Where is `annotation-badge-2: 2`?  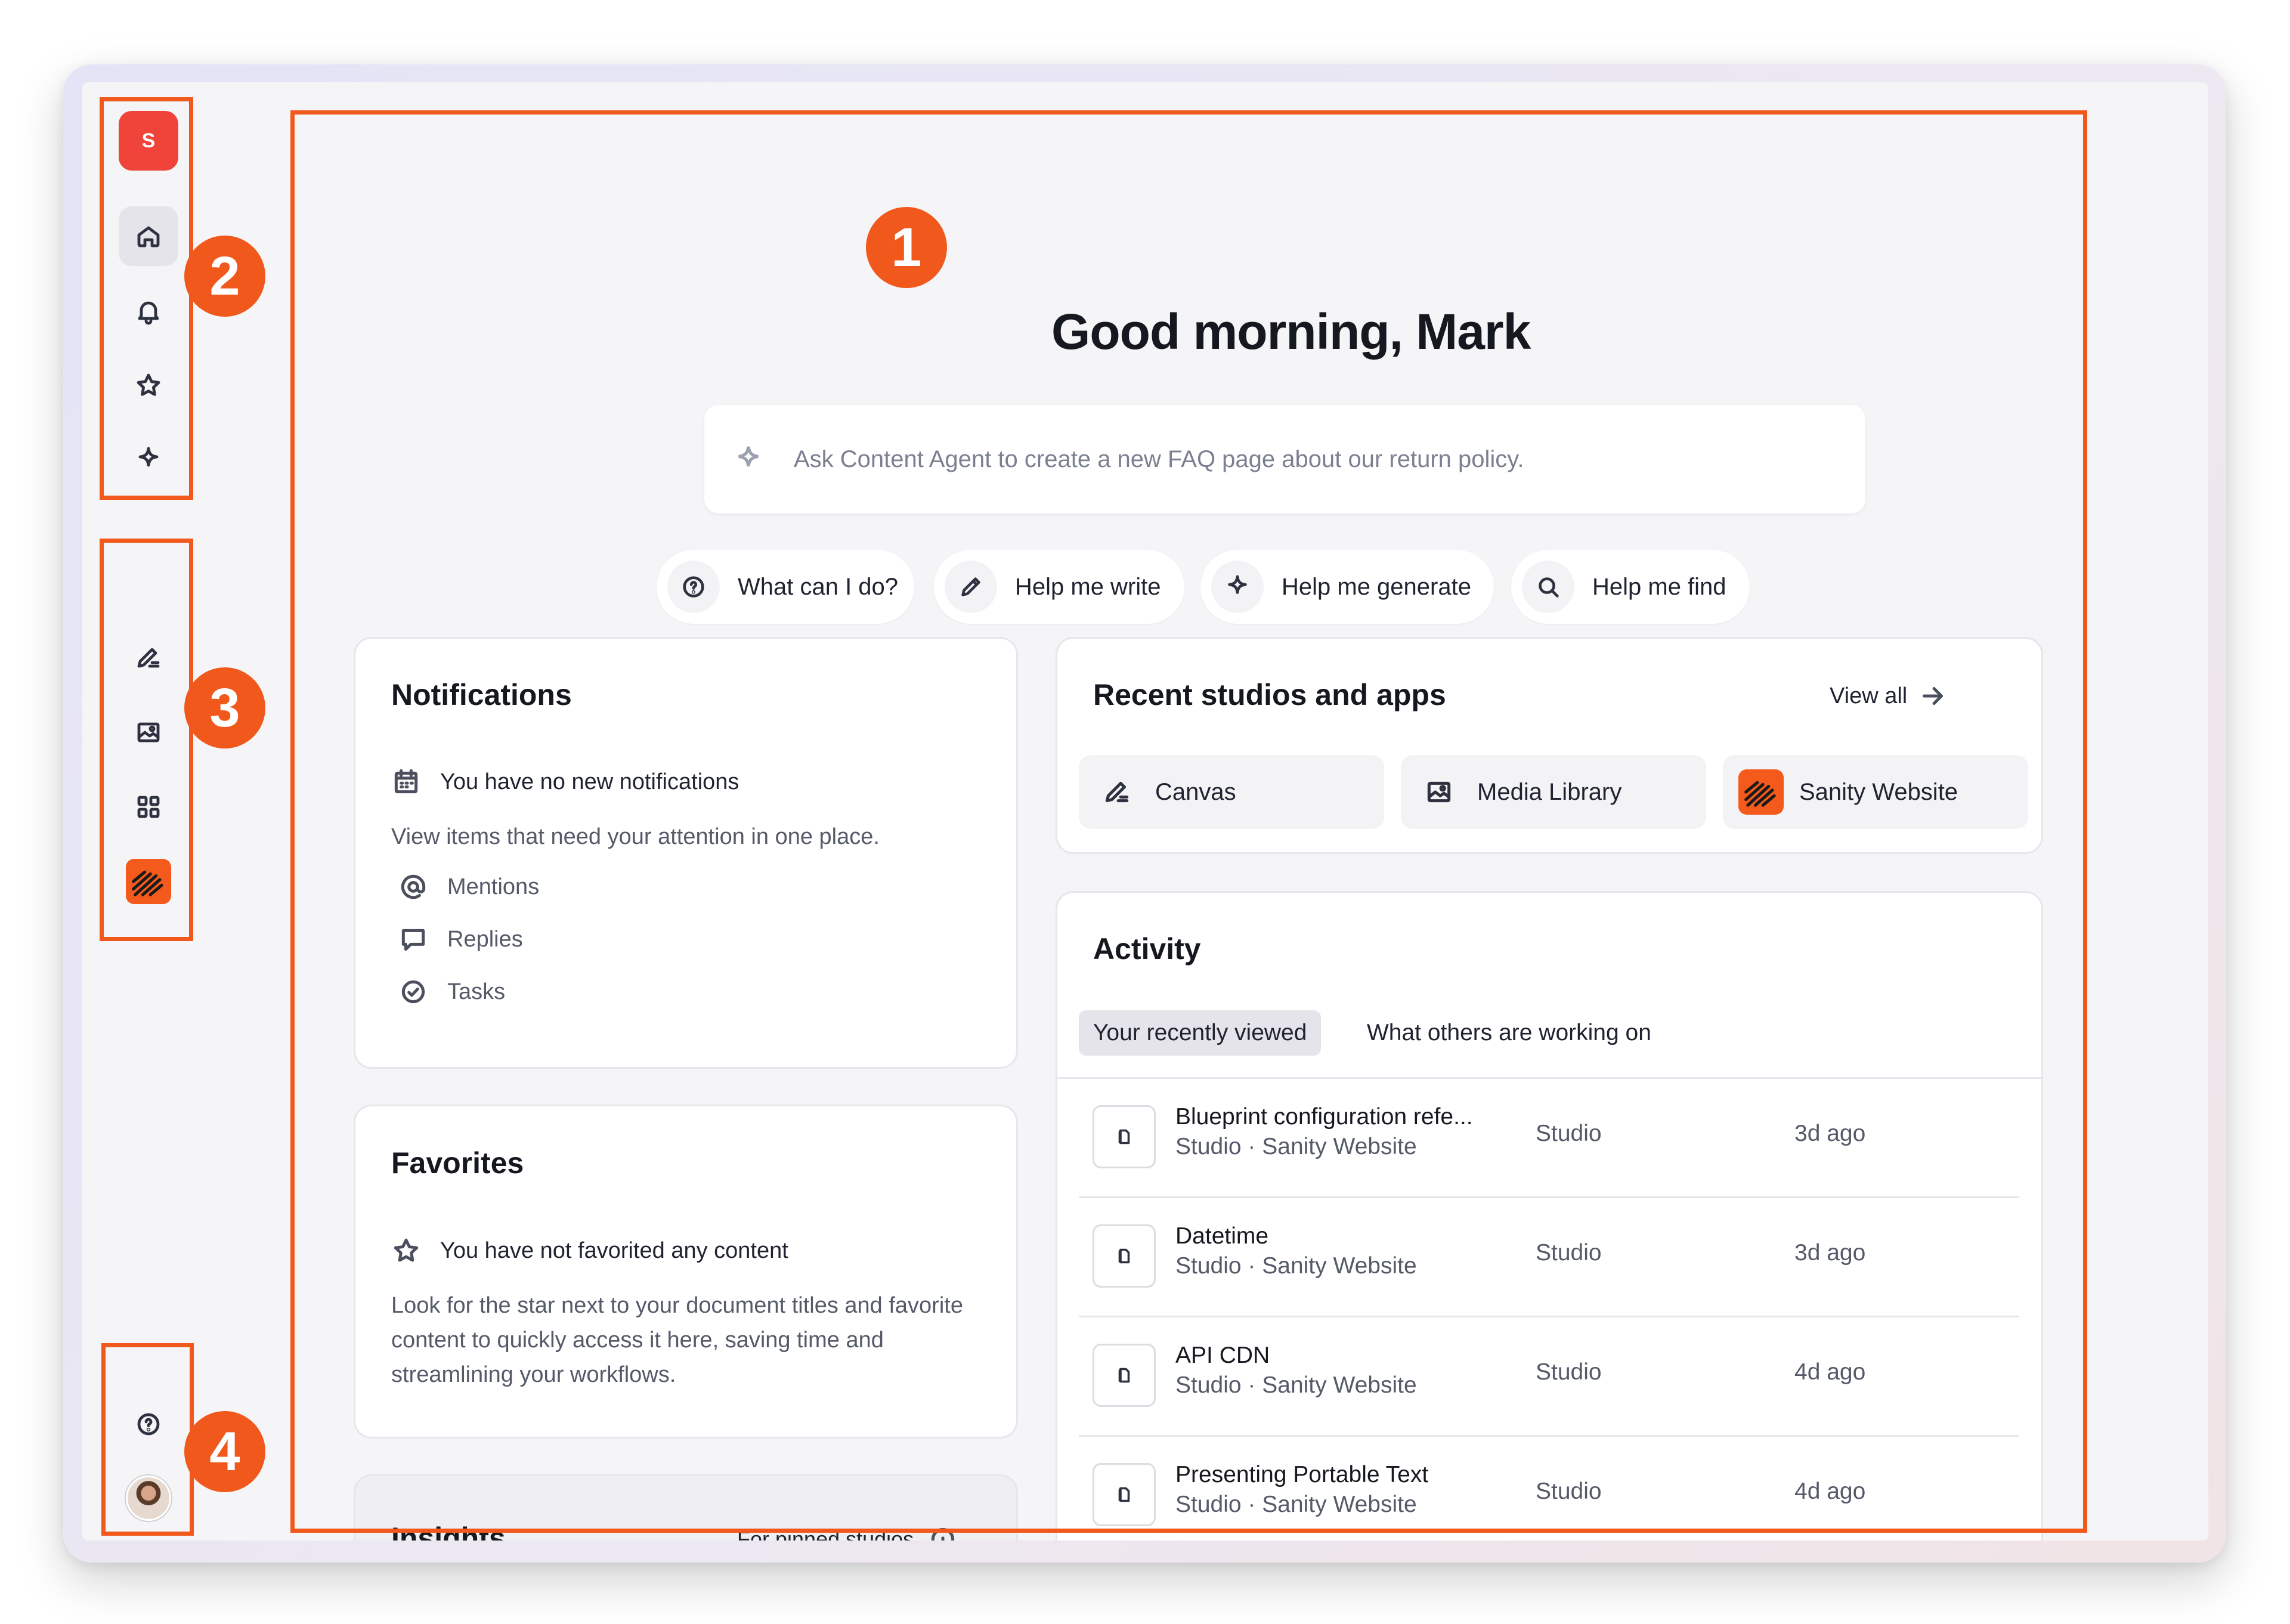
annotation-badge-2: 2 is located at coordinates (224, 276).